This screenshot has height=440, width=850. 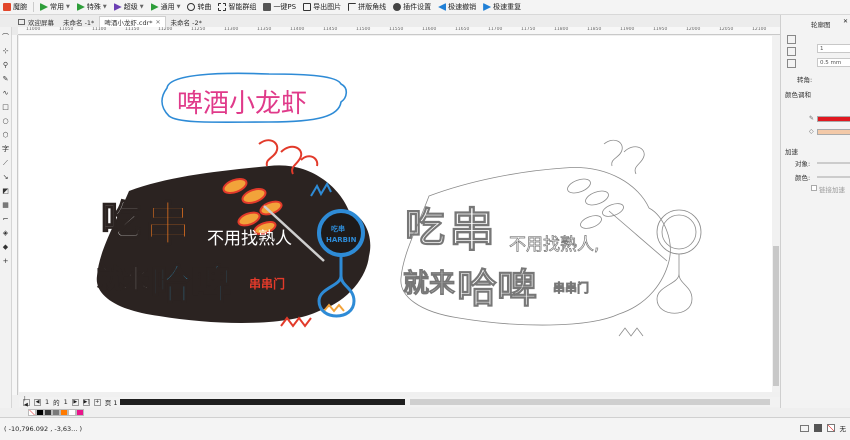 What do you see at coordinates (86, 402) in the screenshot?
I see `last-page-icon: ▶|` at bounding box center [86, 402].